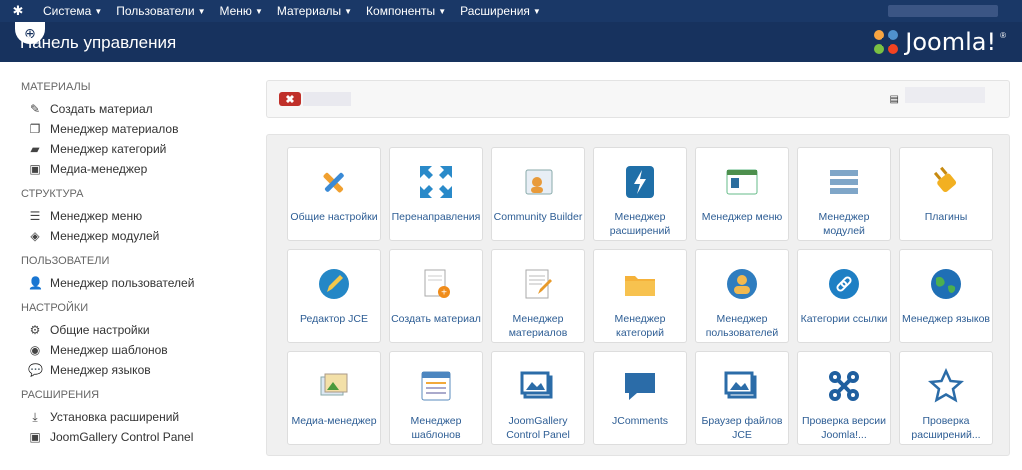 Image resolution: width=1022 pixels, height=470 pixels. What do you see at coordinates (35, 416) in the screenshot?
I see `download-icon: ⤓` at bounding box center [35, 416].